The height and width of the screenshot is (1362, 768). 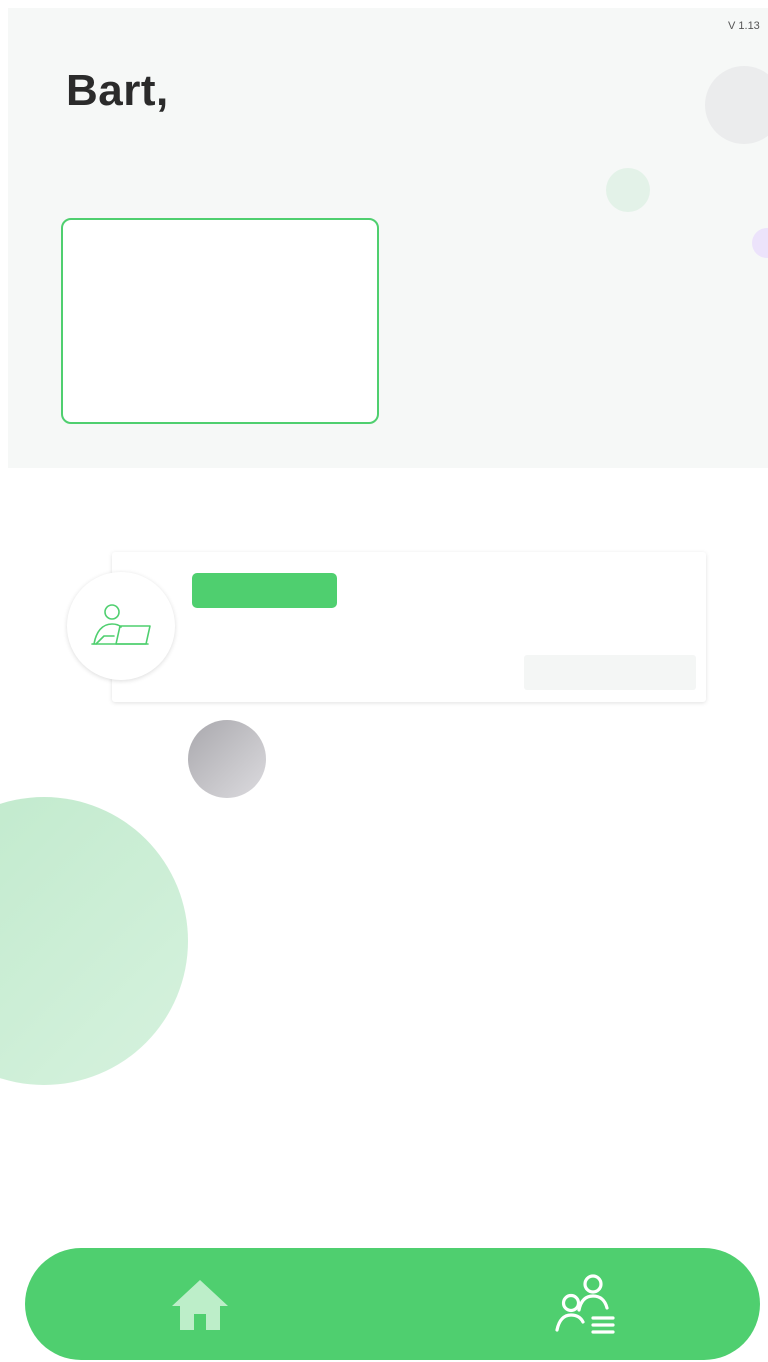 What do you see at coordinates (264, 590) in the screenshot?
I see `task-label-placeholder` at bounding box center [264, 590].